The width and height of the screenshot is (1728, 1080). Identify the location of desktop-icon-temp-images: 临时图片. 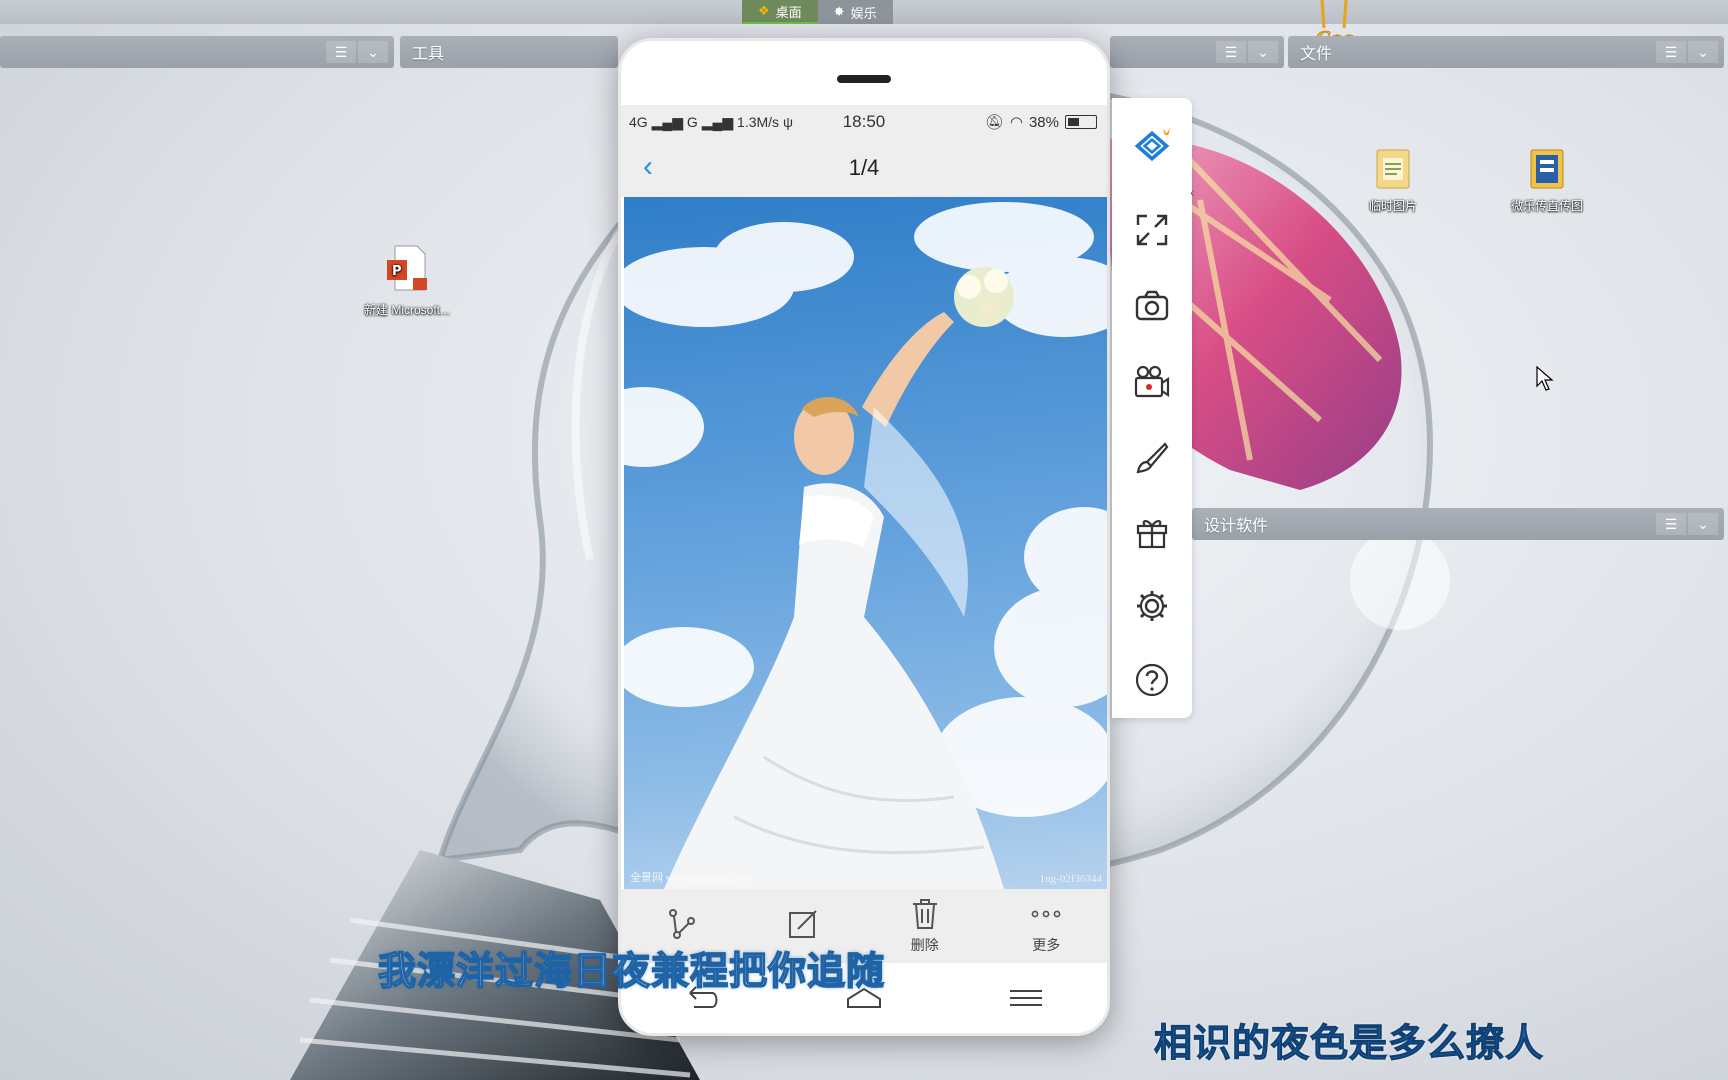
(1393, 180).